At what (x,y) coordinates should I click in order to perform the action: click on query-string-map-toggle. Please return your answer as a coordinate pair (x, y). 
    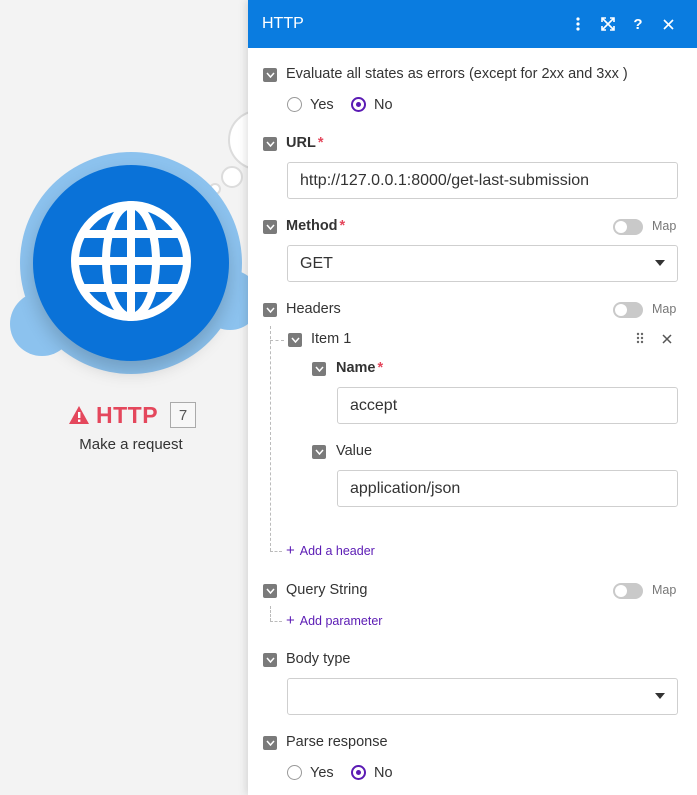
    Looking at the image, I should click on (628, 591).